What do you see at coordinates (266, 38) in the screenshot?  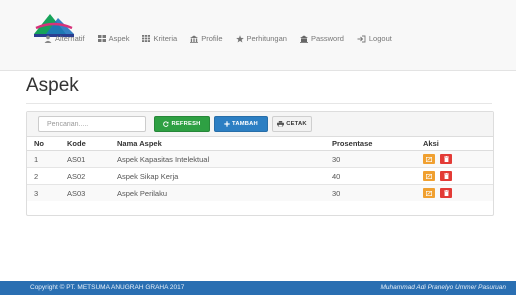 I see `nav-label-perhitungan: Perhitungan` at bounding box center [266, 38].